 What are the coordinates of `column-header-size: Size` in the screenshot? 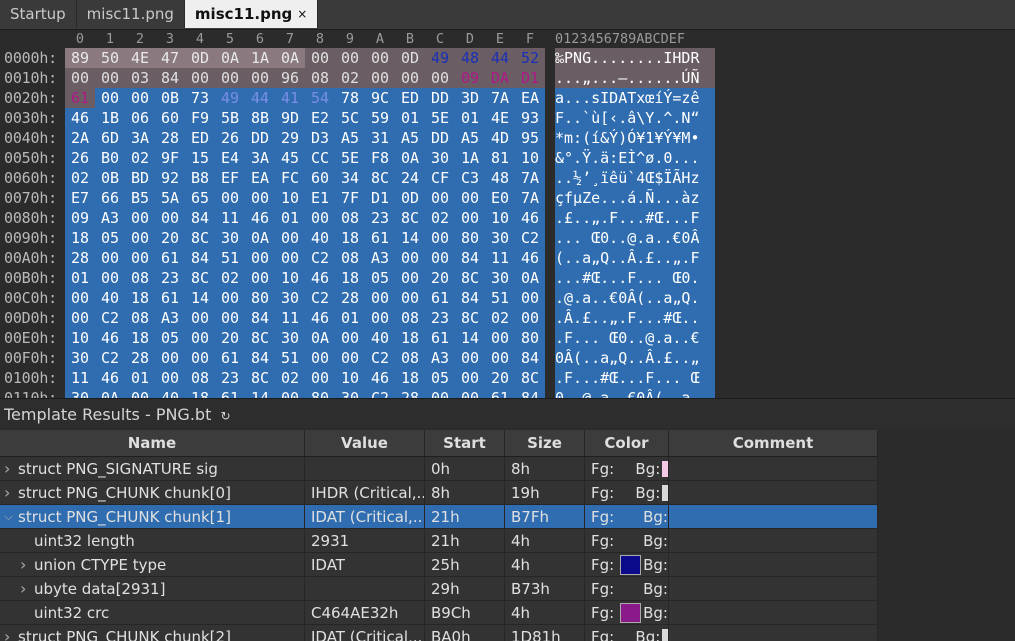 It's located at (545, 443).